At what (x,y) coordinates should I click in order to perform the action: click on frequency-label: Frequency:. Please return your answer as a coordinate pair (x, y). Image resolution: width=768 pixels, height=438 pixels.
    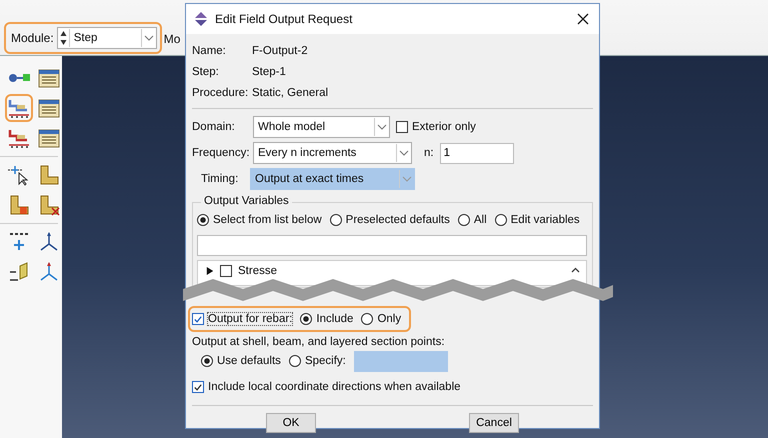
    Looking at the image, I should click on (219, 153).